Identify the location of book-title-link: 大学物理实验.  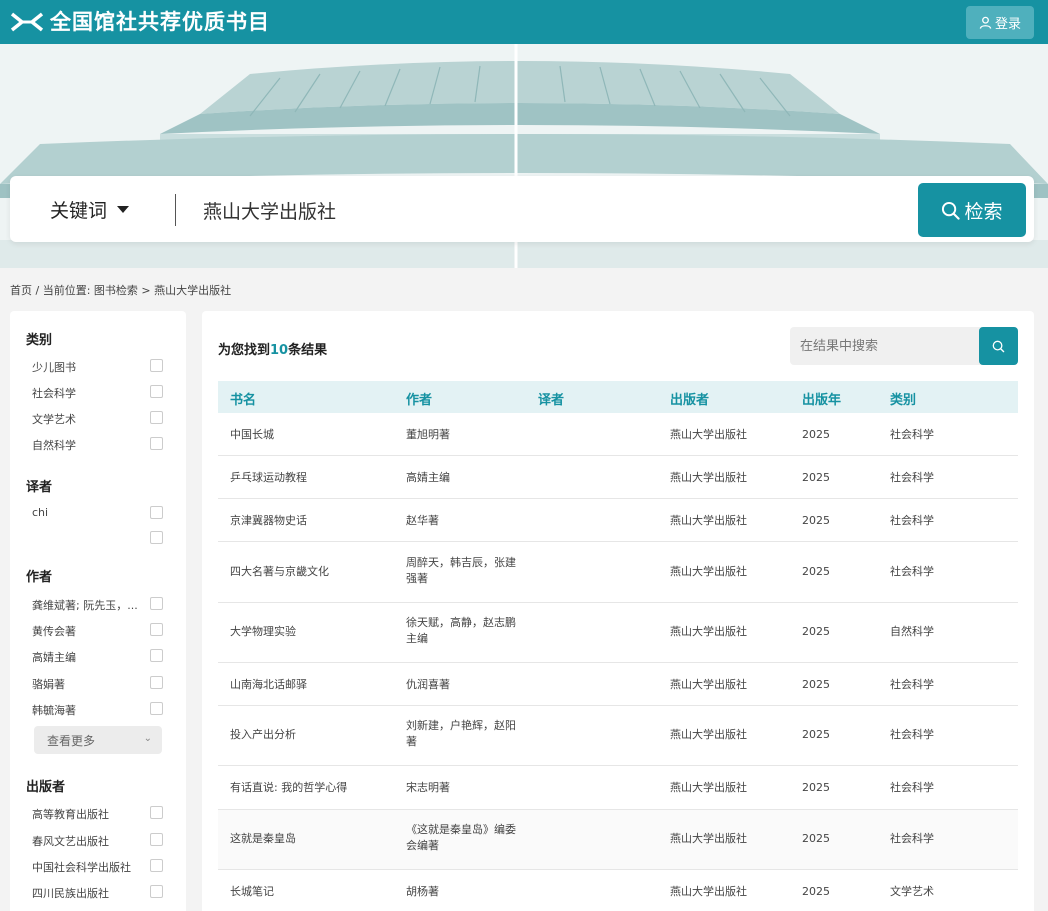
(263, 632).